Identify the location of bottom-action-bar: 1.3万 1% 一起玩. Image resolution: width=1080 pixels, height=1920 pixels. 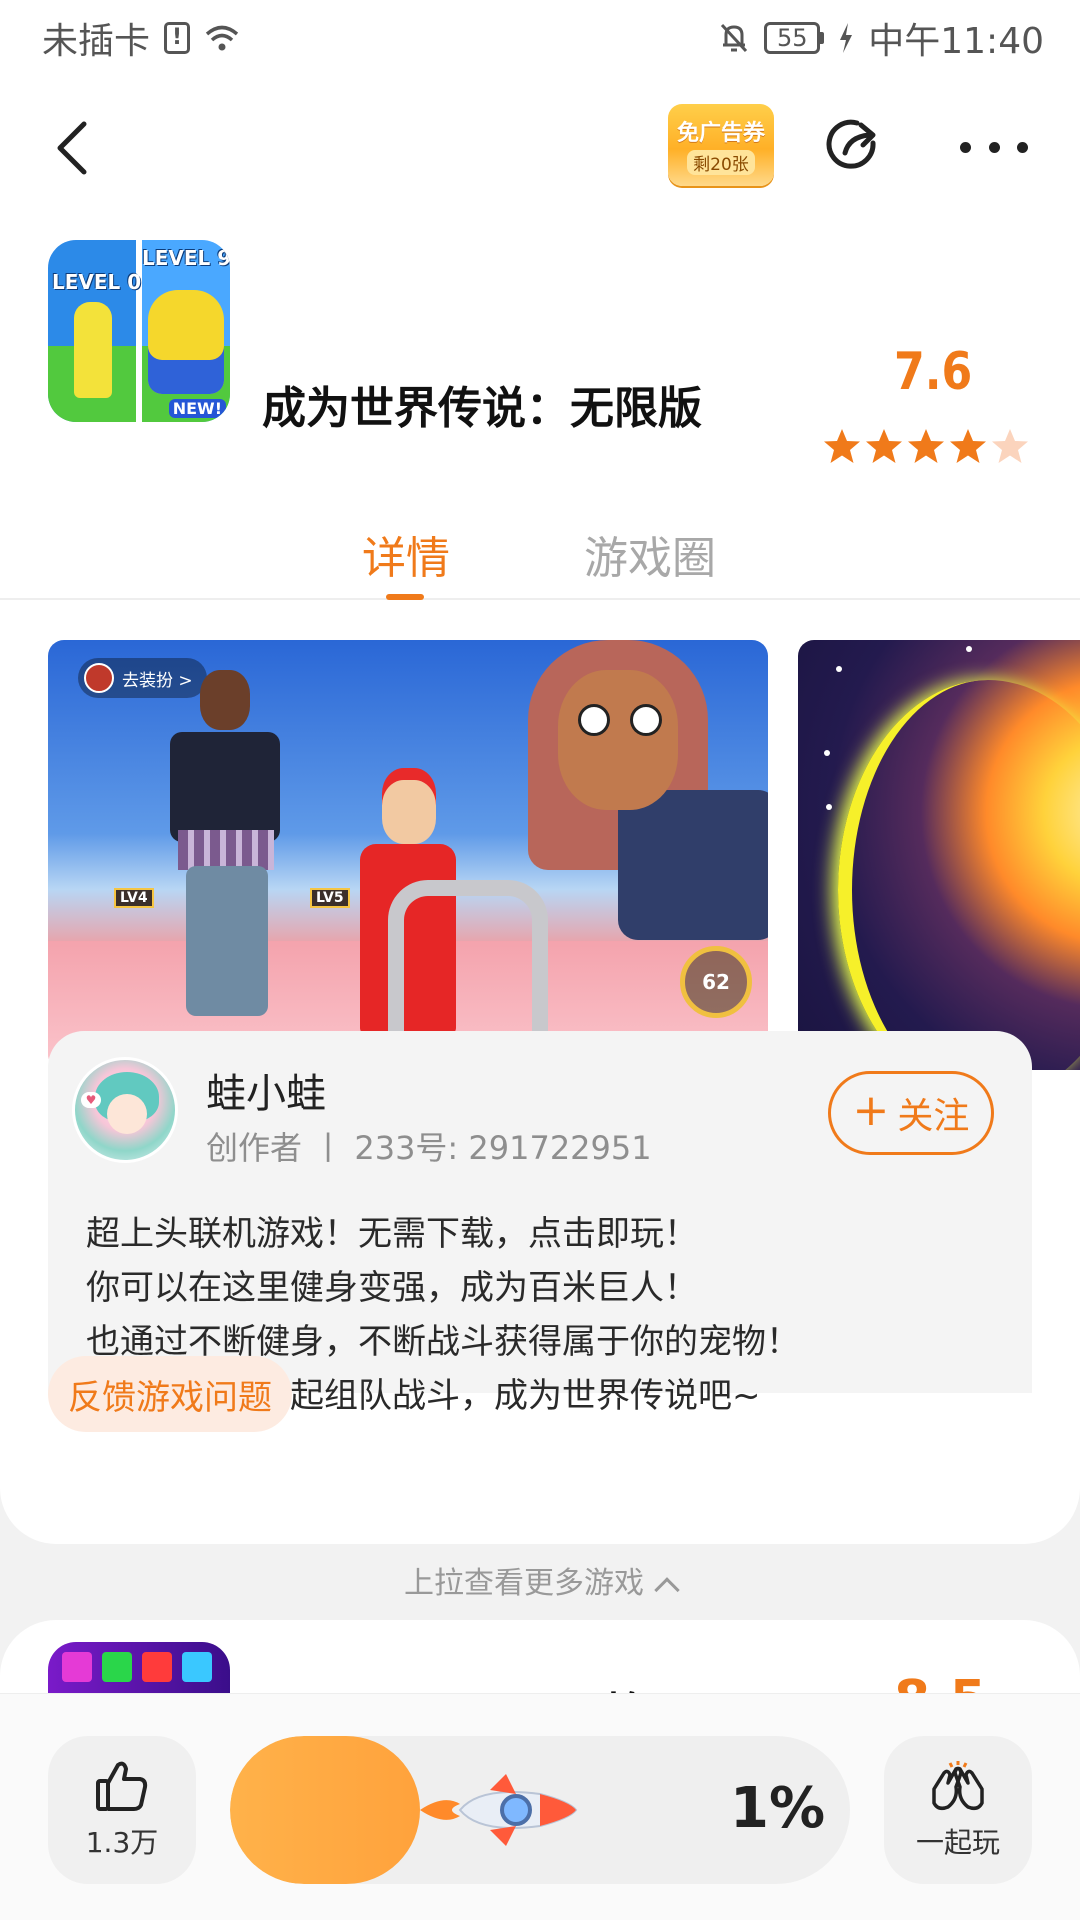
(540, 1806).